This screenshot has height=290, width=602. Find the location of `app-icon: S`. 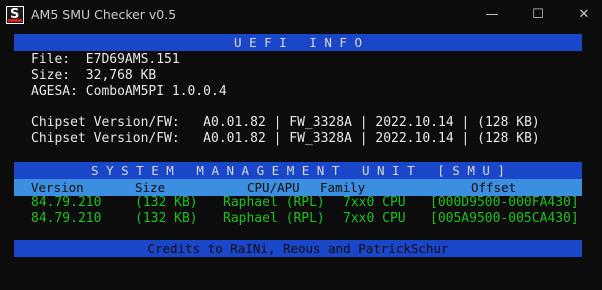

app-icon: S is located at coordinates (15, 15).